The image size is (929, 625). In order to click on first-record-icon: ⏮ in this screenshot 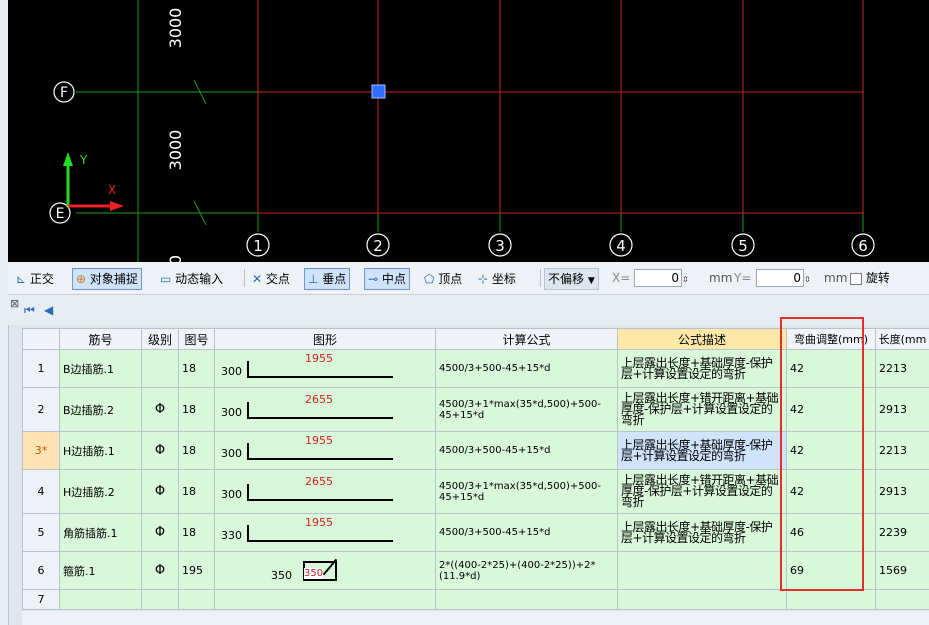, I will do `click(29, 310)`.